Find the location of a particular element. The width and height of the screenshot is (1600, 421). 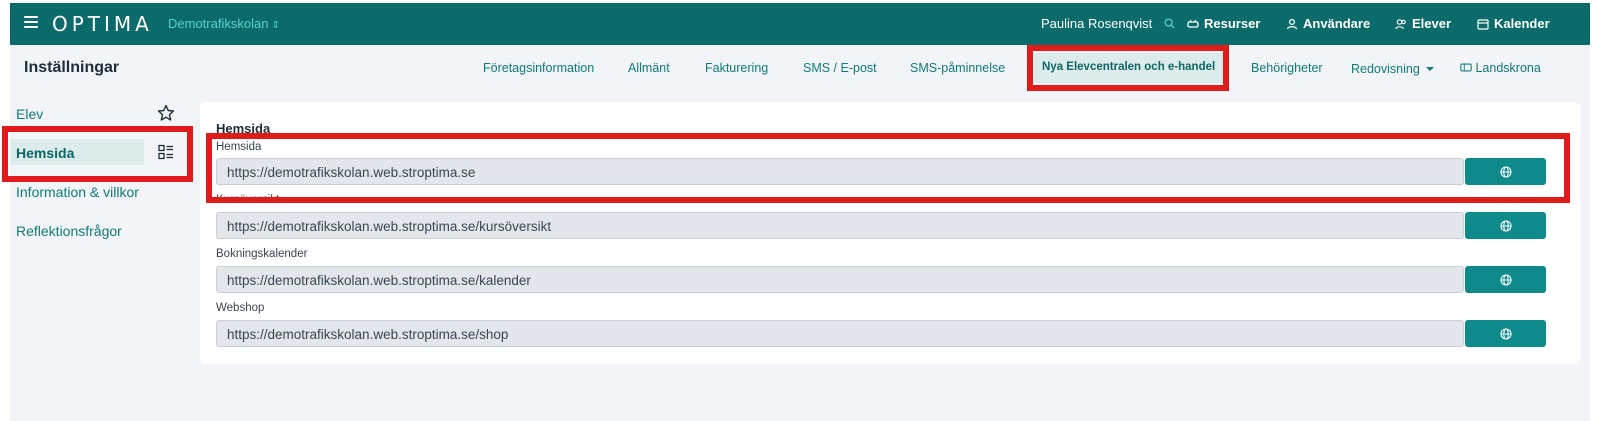

tab-behorigheter: Behörigheter is located at coordinates (1287, 68).